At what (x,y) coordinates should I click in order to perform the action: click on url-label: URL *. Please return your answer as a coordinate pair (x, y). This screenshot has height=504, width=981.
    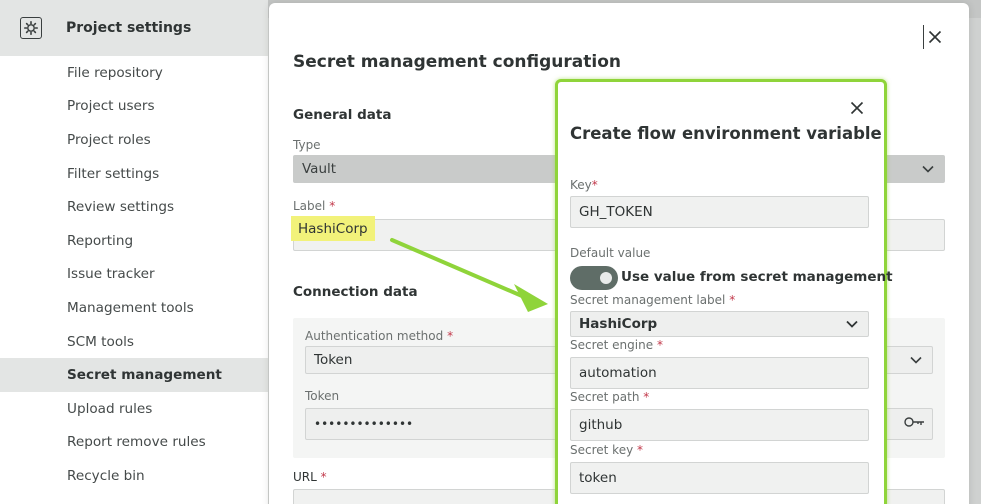
    Looking at the image, I should click on (310, 477).